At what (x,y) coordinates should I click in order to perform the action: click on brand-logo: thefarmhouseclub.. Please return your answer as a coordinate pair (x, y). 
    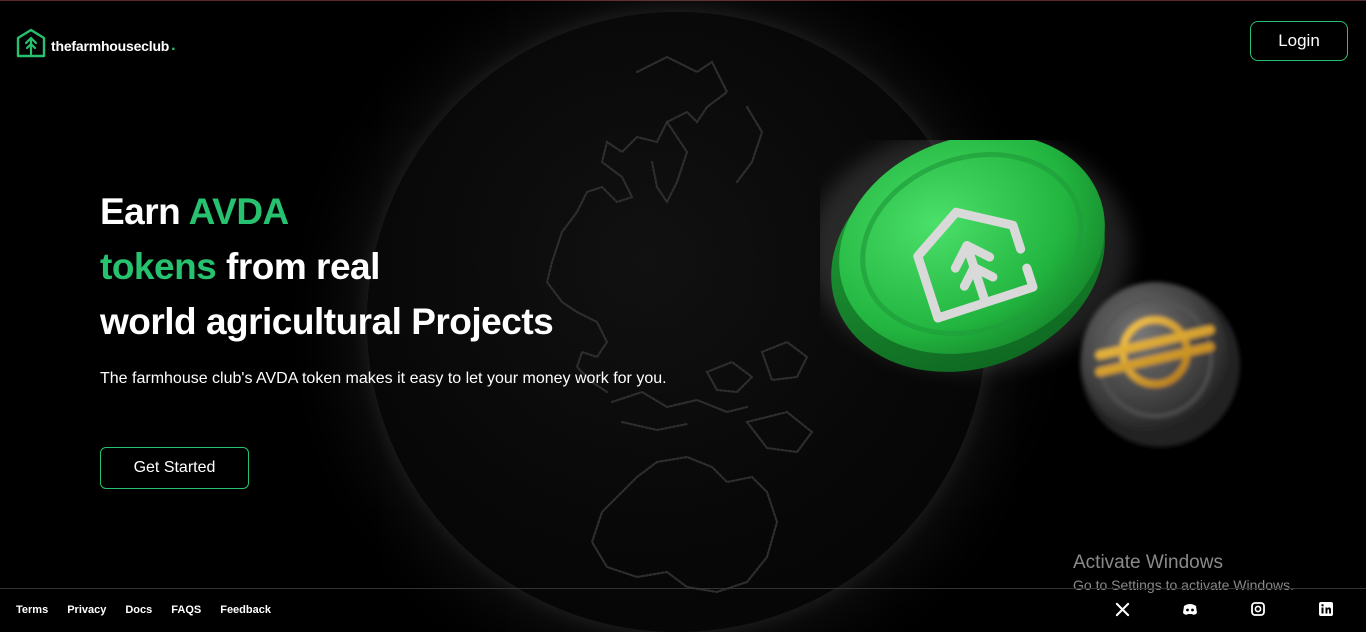
    Looking at the image, I should click on (96, 45).